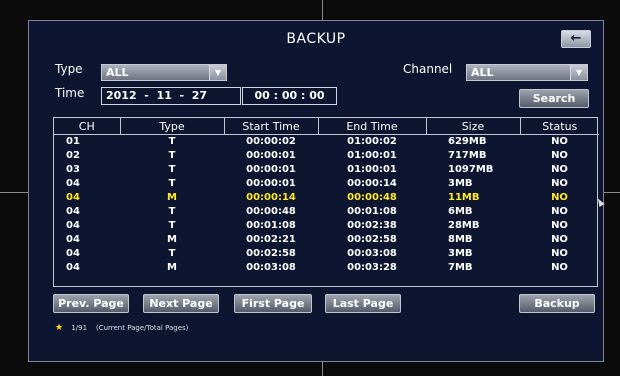  Describe the element at coordinates (271, 253) in the screenshot. I see `cell-start-time: 00:02:58` at that location.